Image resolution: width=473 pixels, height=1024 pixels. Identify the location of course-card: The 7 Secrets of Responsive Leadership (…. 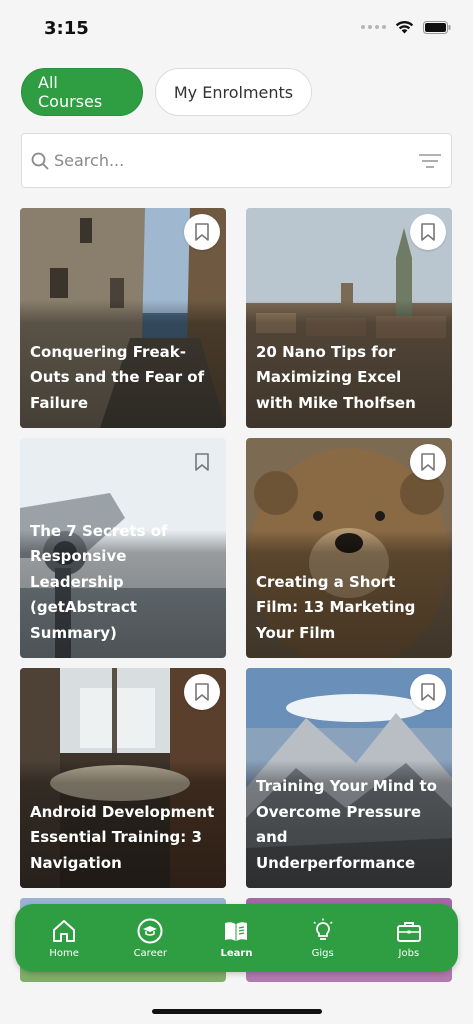
(123, 548).